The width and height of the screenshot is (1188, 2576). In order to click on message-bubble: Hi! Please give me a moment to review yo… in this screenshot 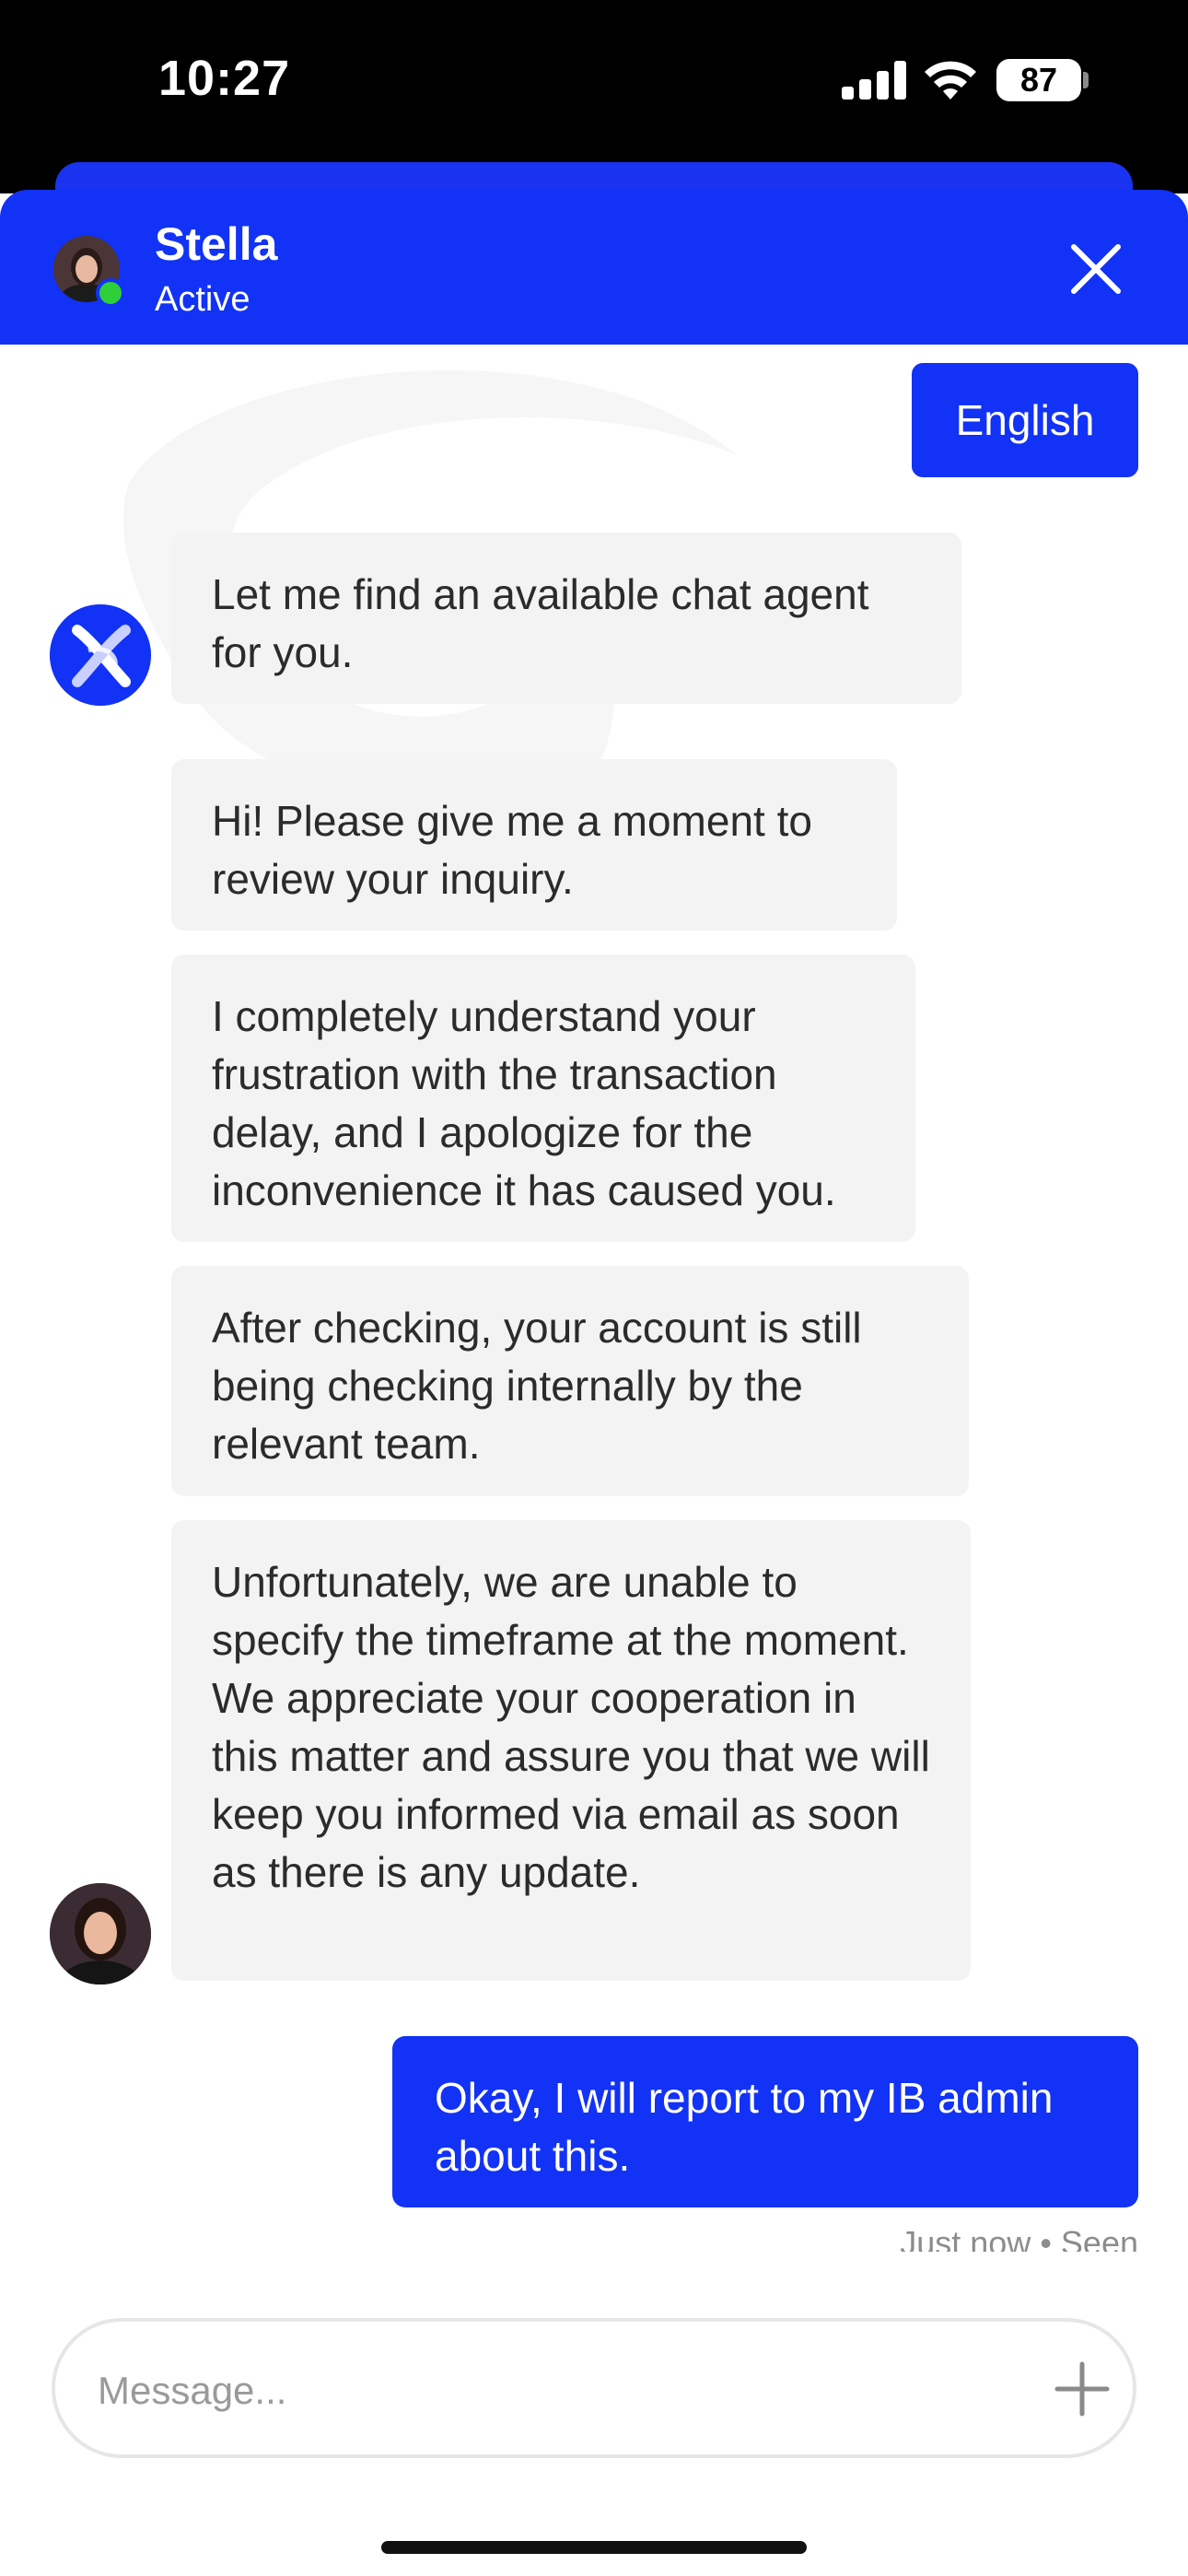, I will do `click(534, 845)`.